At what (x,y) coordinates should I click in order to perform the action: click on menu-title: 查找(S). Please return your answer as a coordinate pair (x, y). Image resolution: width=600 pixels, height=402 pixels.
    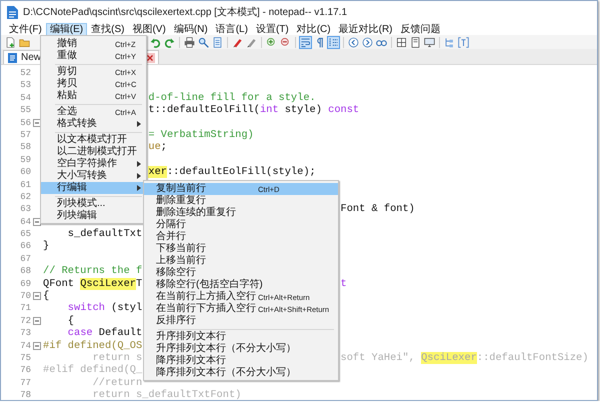
    Looking at the image, I should click on (107, 29).